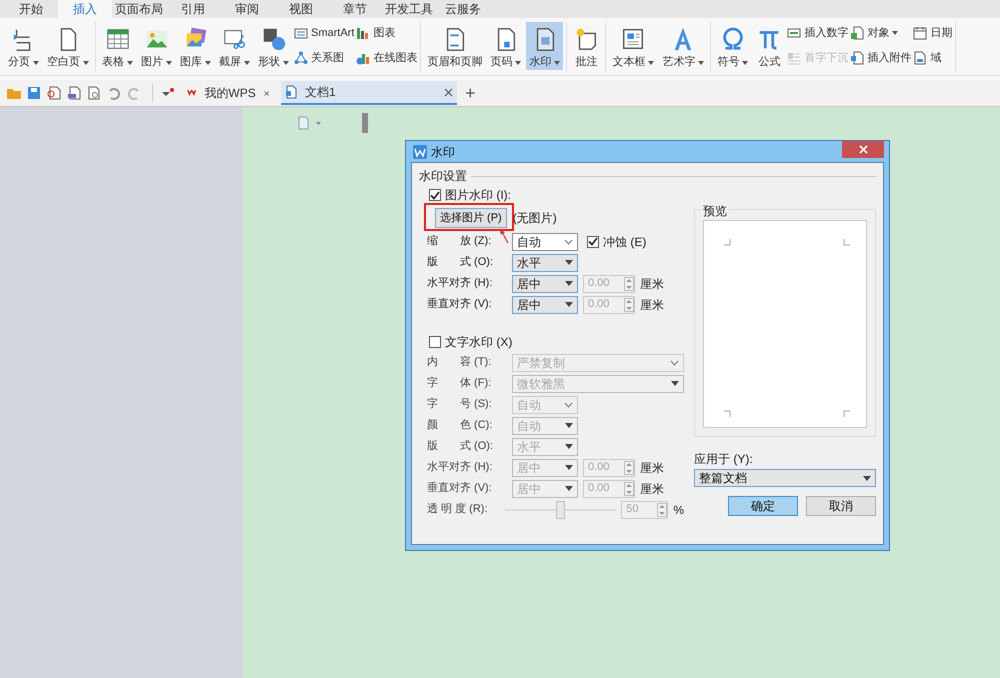 The width and height of the screenshot is (1000, 678). Describe the element at coordinates (409, 9) in the screenshot. I see `menu-tab: 开发工具` at that location.